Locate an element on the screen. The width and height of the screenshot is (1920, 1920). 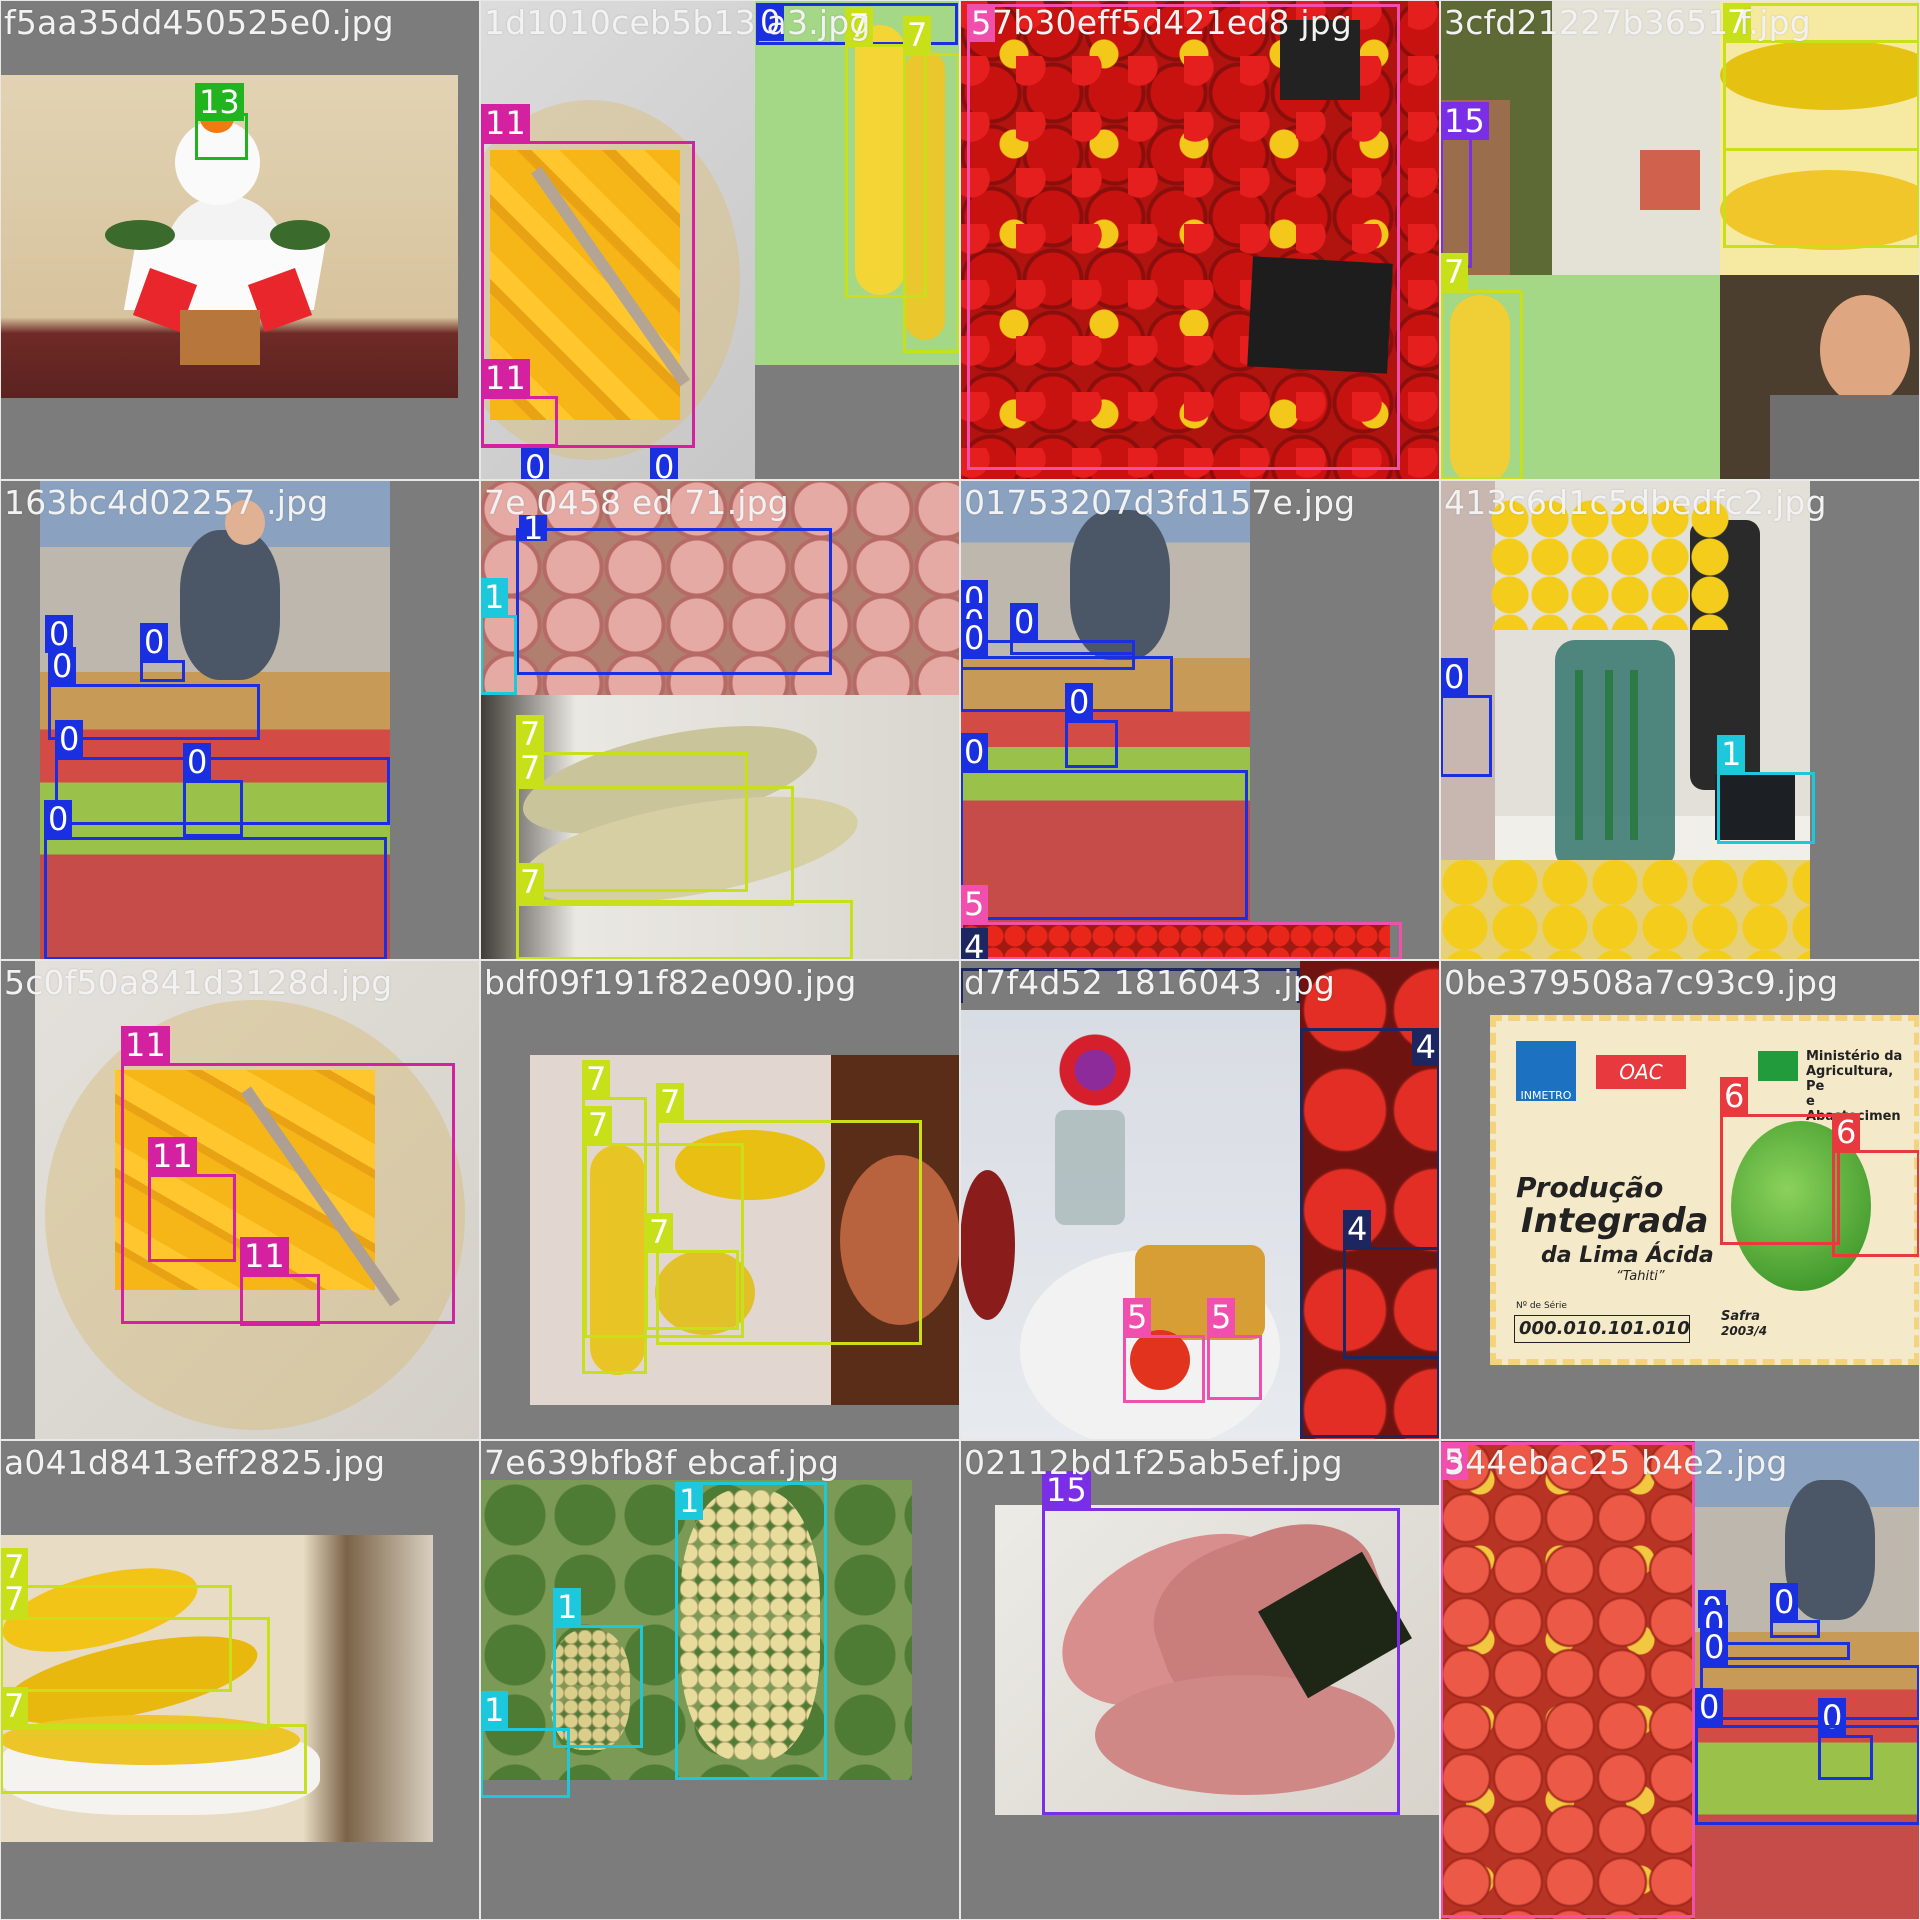
detection-box: 13 is located at coordinates (221, 121).